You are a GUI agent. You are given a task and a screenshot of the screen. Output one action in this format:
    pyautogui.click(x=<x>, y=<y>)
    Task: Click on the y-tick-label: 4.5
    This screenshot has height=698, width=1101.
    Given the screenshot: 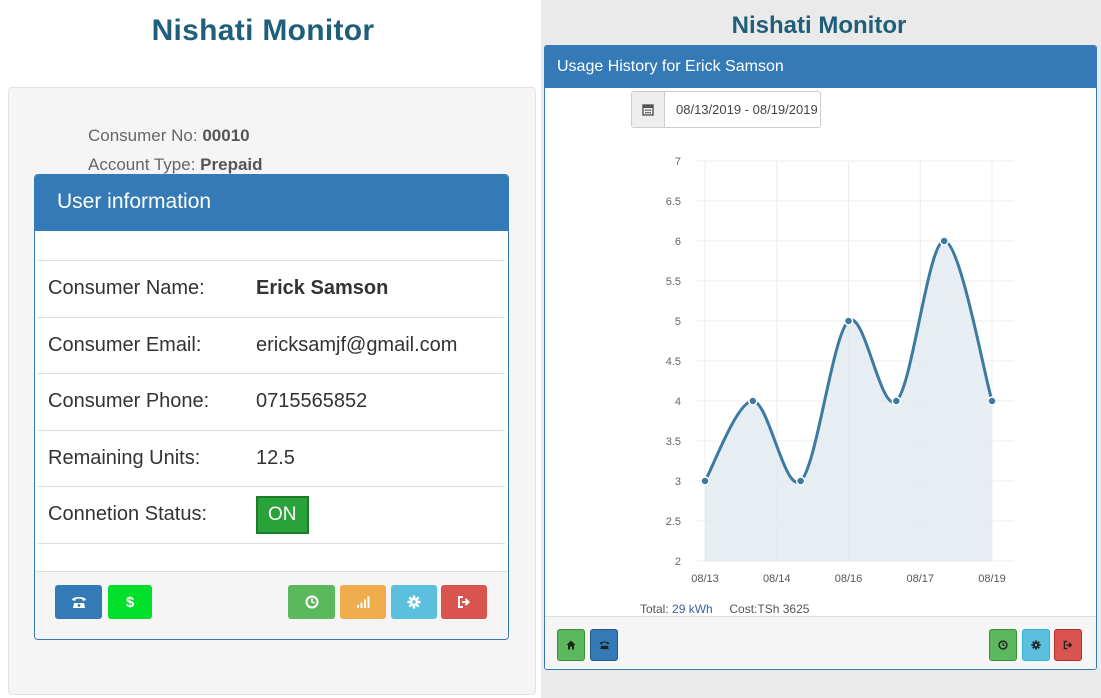 What is the action you would take?
    pyautogui.click(x=673, y=362)
    